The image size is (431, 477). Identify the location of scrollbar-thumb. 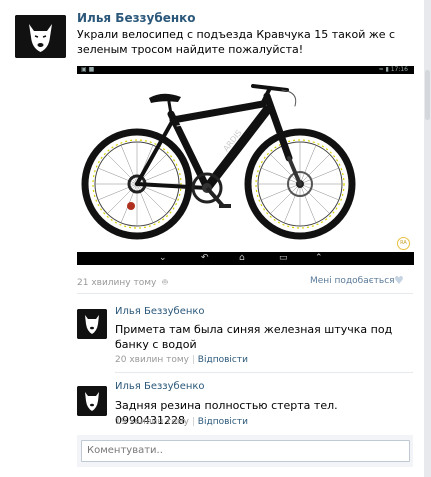
(427, 95).